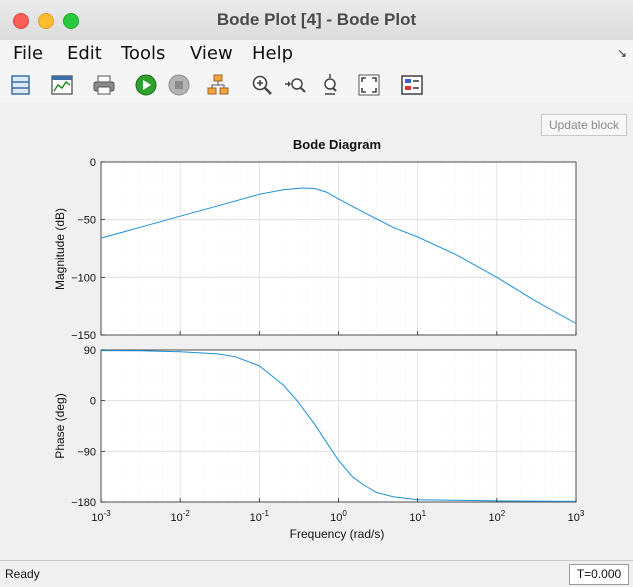  I want to click on x-tick-label: 102, so click(496, 516).